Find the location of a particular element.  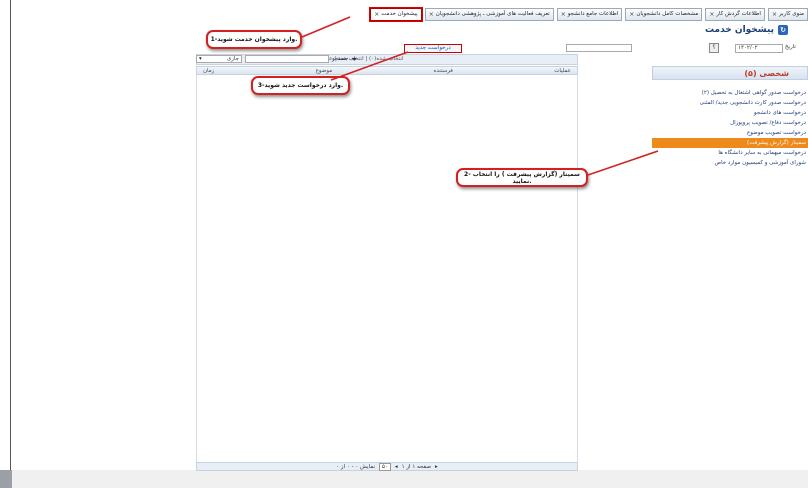

callout-step1: 1-وارد پیشخوان خدمت شوید. is located at coordinates (254, 39).